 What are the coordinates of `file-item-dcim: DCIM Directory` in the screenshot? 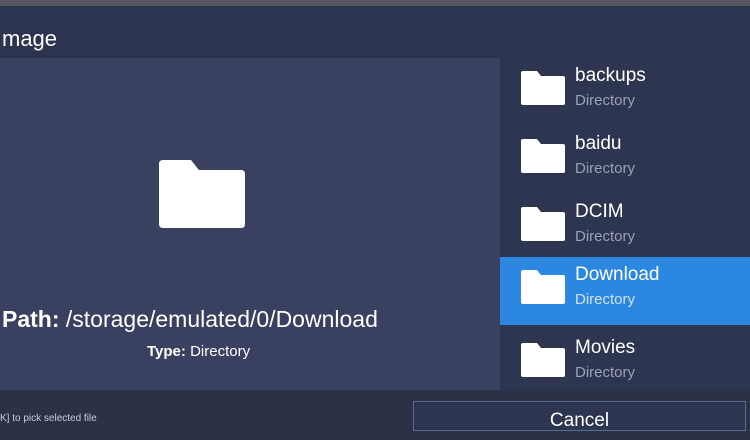 It's located at (625, 228).